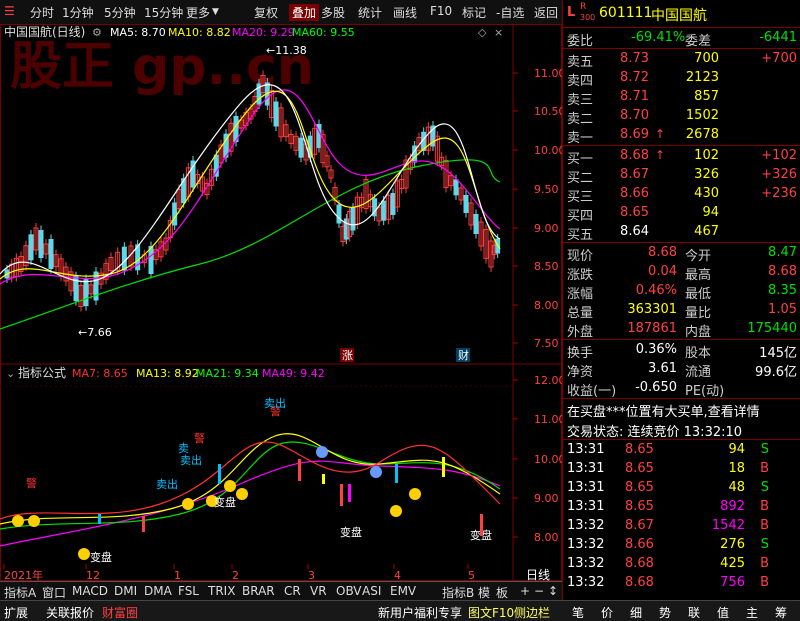 This screenshot has height=621, width=800. I want to click on x-tick-label: 1, so click(177, 575).